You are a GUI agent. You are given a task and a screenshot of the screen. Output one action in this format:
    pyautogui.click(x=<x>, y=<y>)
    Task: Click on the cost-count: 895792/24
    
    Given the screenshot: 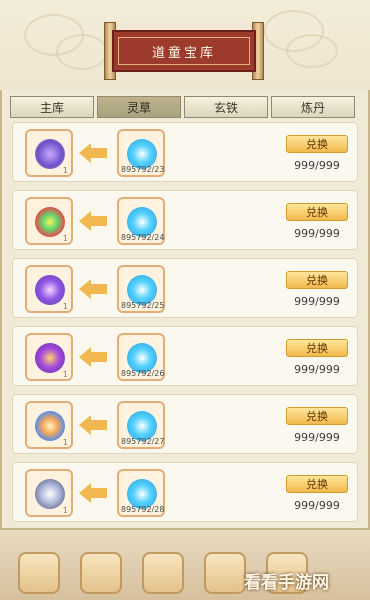 What is the action you would take?
    pyautogui.click(x=143, y=237)
    